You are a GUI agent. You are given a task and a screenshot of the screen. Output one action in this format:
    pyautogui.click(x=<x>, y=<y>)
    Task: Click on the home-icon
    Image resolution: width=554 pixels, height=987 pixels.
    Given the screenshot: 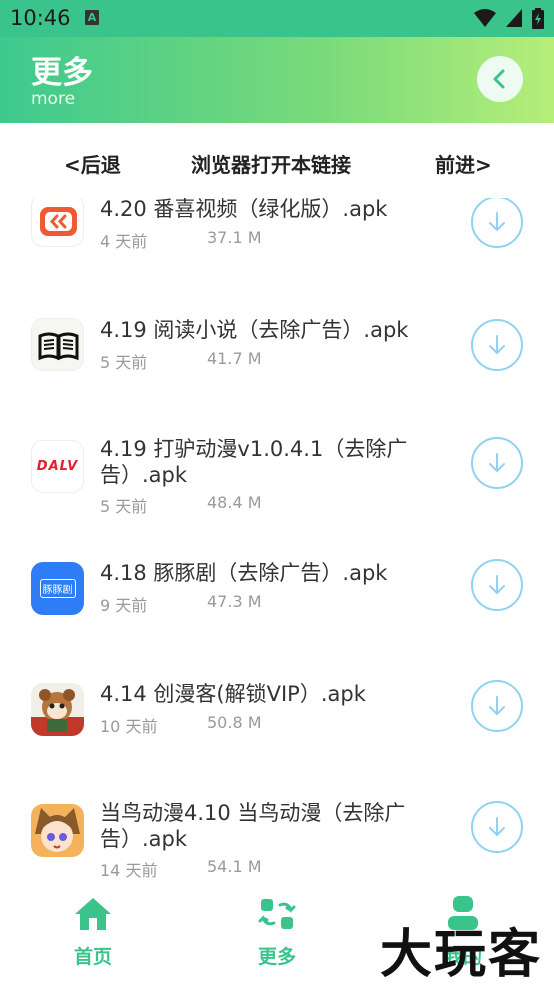 What is the action you would take?
    pyautogui.click(x=93, y=914)
    